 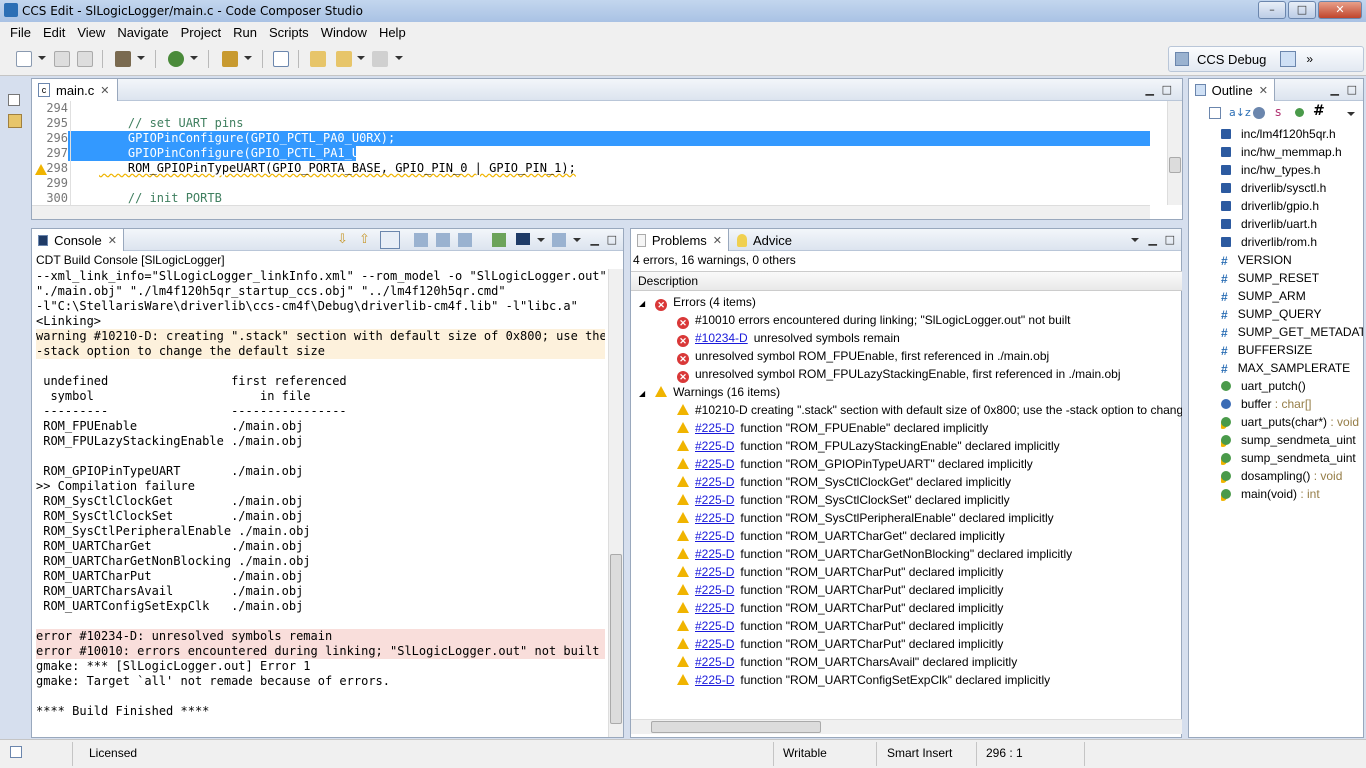 What do you see at coordinates (1292, 314) in the screenshot?
I see `outline-item: # SUMP_QUERY` at bounding box center [1292, 314].